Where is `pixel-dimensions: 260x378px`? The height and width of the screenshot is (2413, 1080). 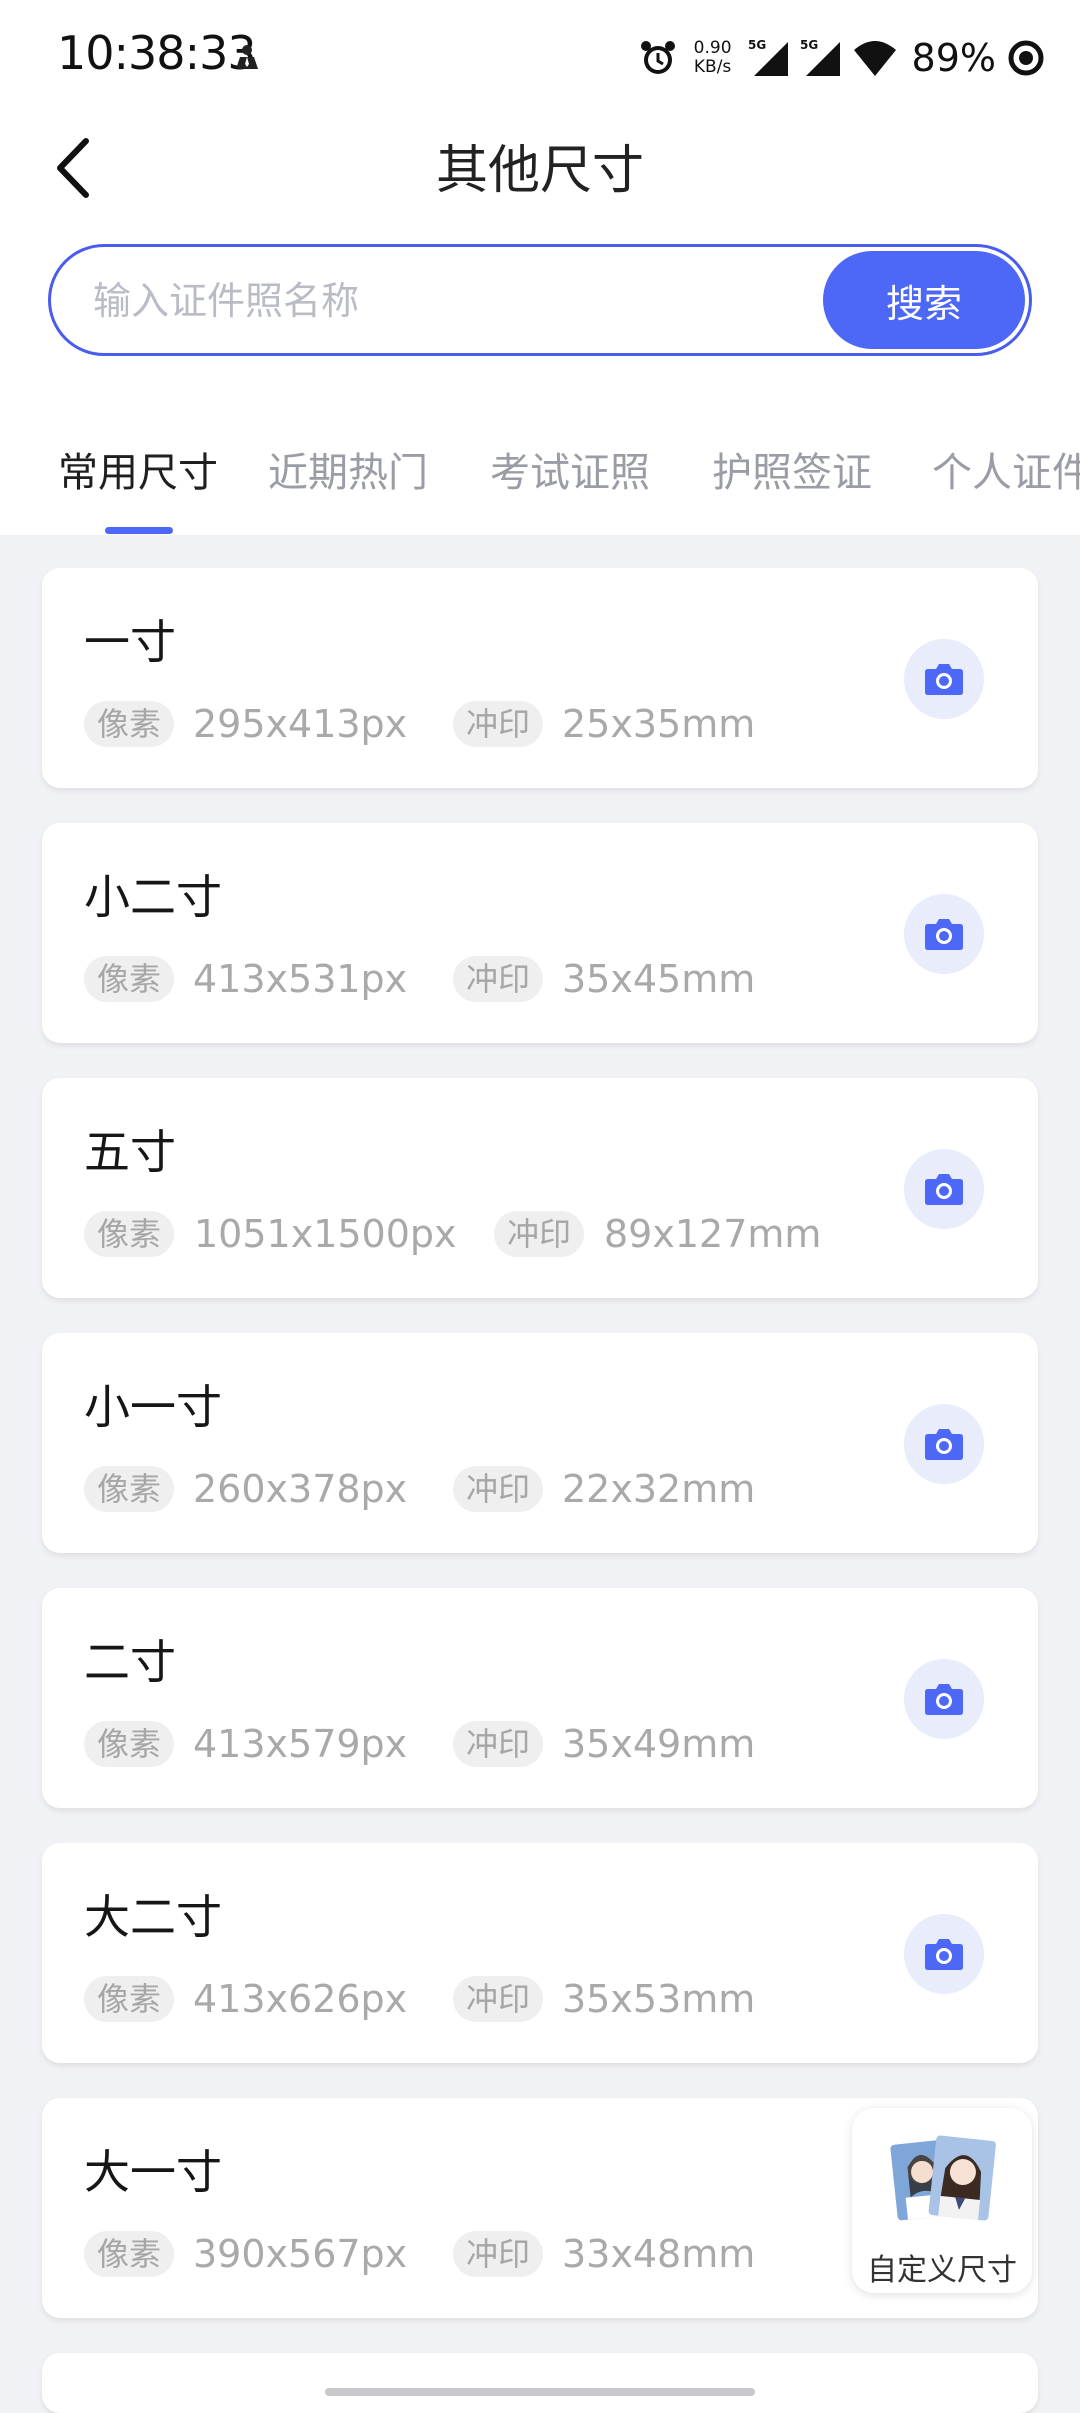
pixel-dimensions: 260x378px is located at coordinates (300, 1489).